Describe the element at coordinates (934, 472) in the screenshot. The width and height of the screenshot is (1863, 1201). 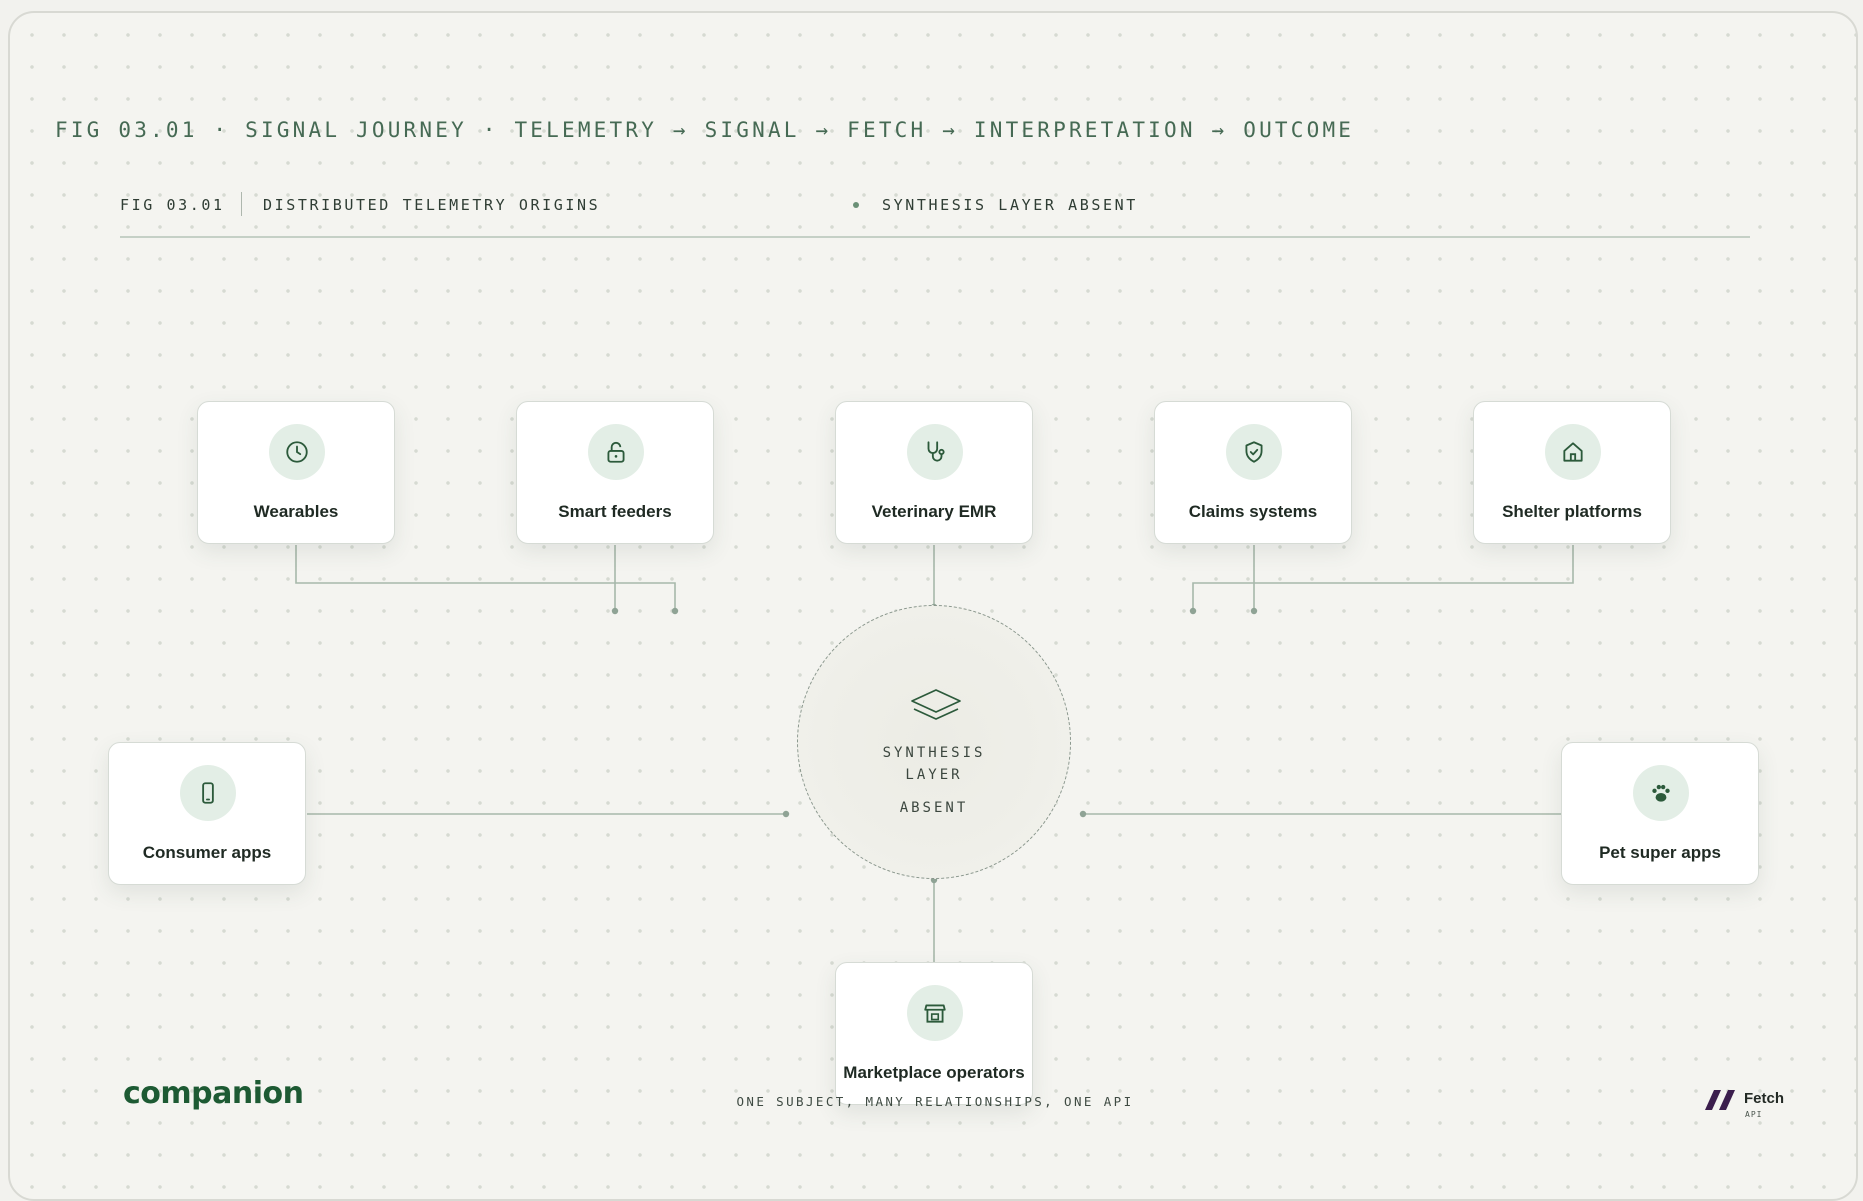
I see `node-veterinary-emr: Veterinary EMR` at that location.